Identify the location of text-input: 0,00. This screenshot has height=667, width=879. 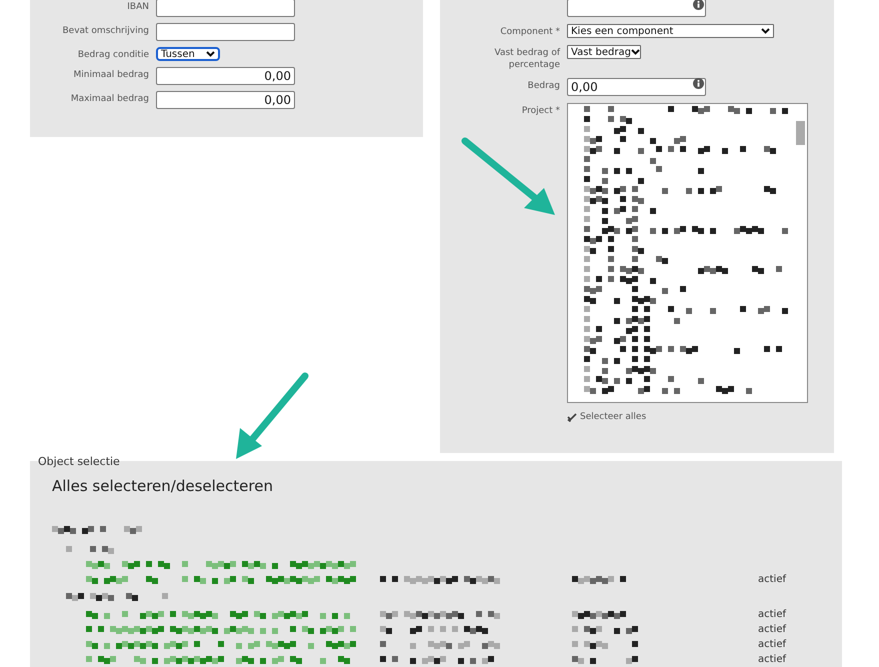
(636, 87).